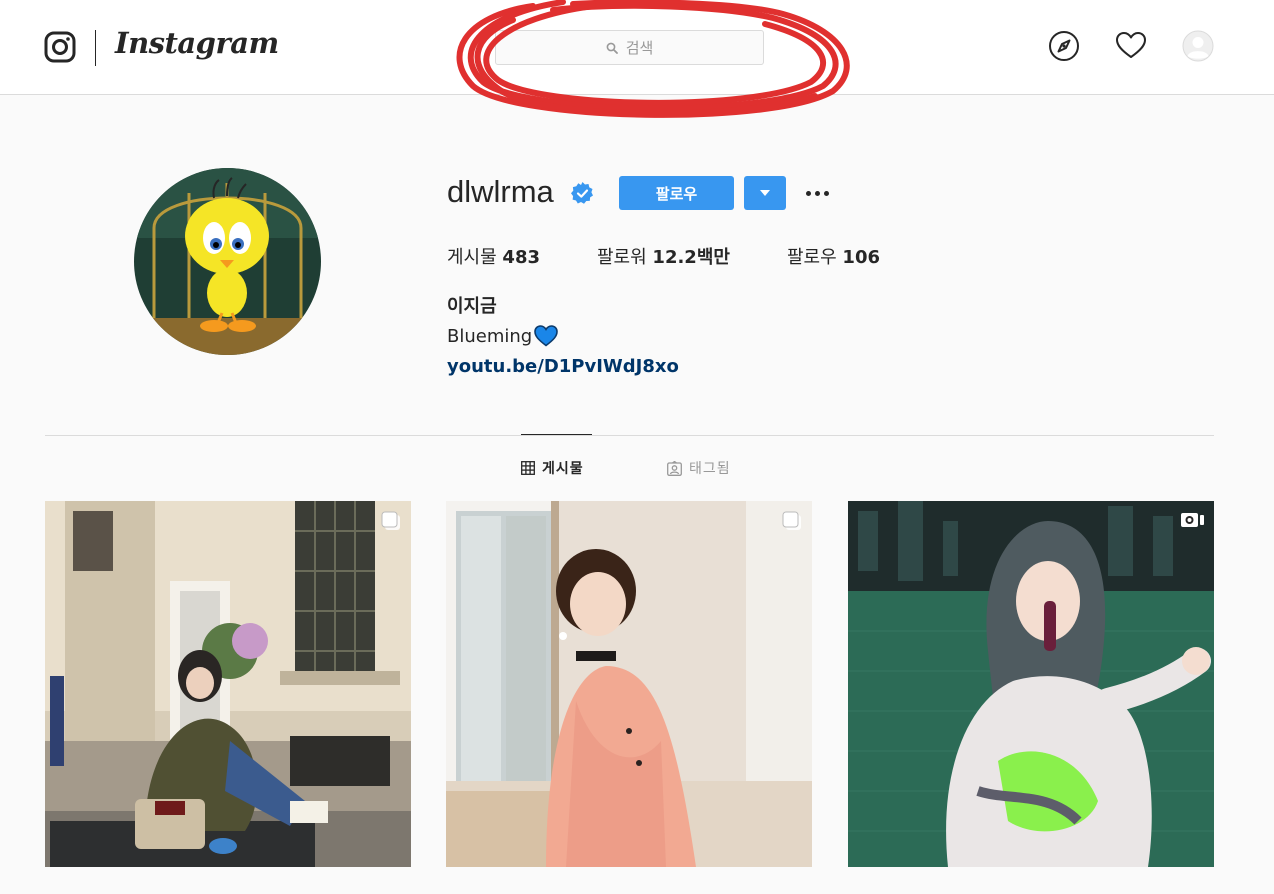  Describe the element at coordinates (629, 435) in the screenshot. I see `tabs-divider` at that location.